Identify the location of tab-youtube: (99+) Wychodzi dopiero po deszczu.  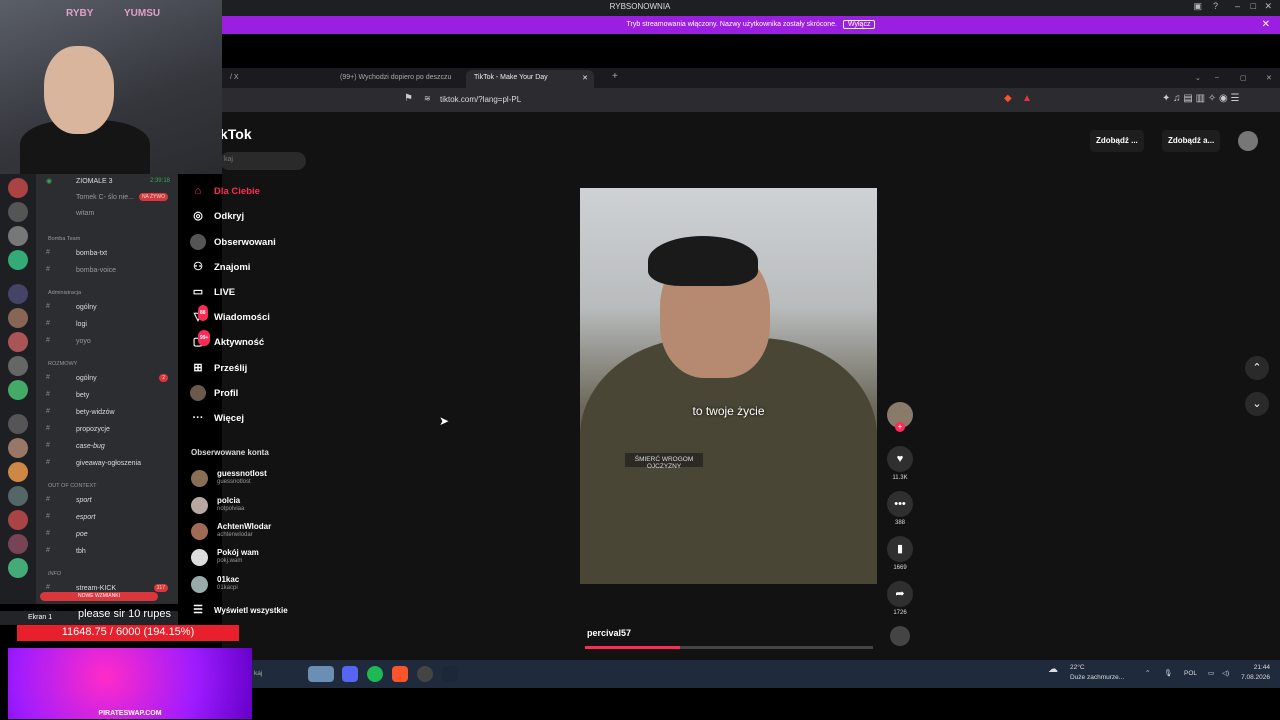
(395, 79).